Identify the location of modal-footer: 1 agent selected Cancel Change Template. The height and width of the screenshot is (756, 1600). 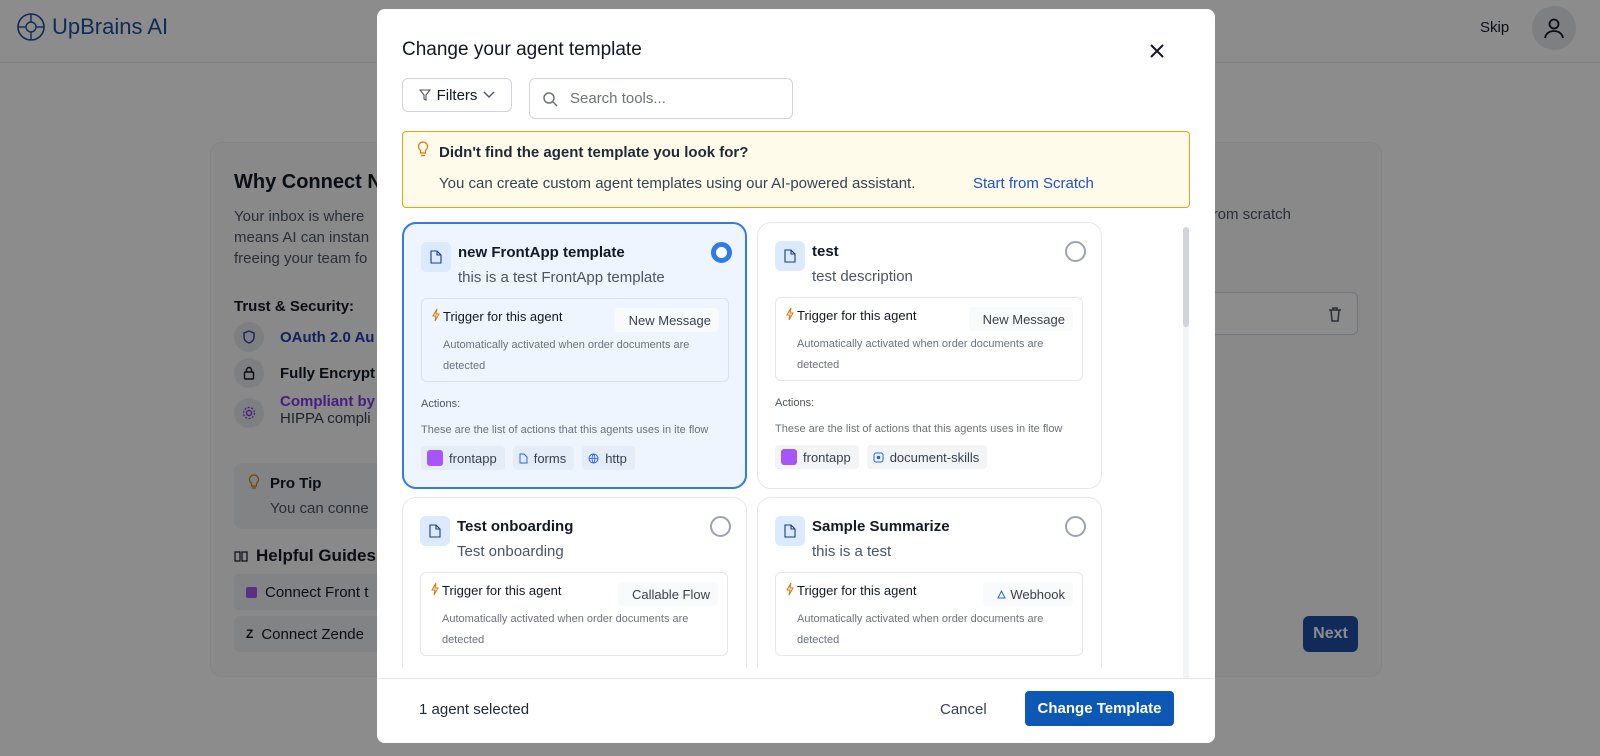
(796, 710).